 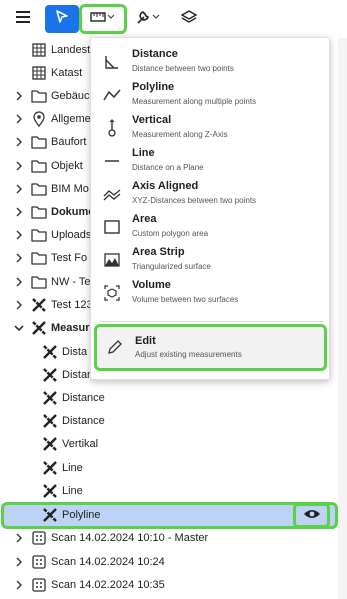 I want to click on menu-item-area: Area Custom polygon area, so click(x=211, y=226).